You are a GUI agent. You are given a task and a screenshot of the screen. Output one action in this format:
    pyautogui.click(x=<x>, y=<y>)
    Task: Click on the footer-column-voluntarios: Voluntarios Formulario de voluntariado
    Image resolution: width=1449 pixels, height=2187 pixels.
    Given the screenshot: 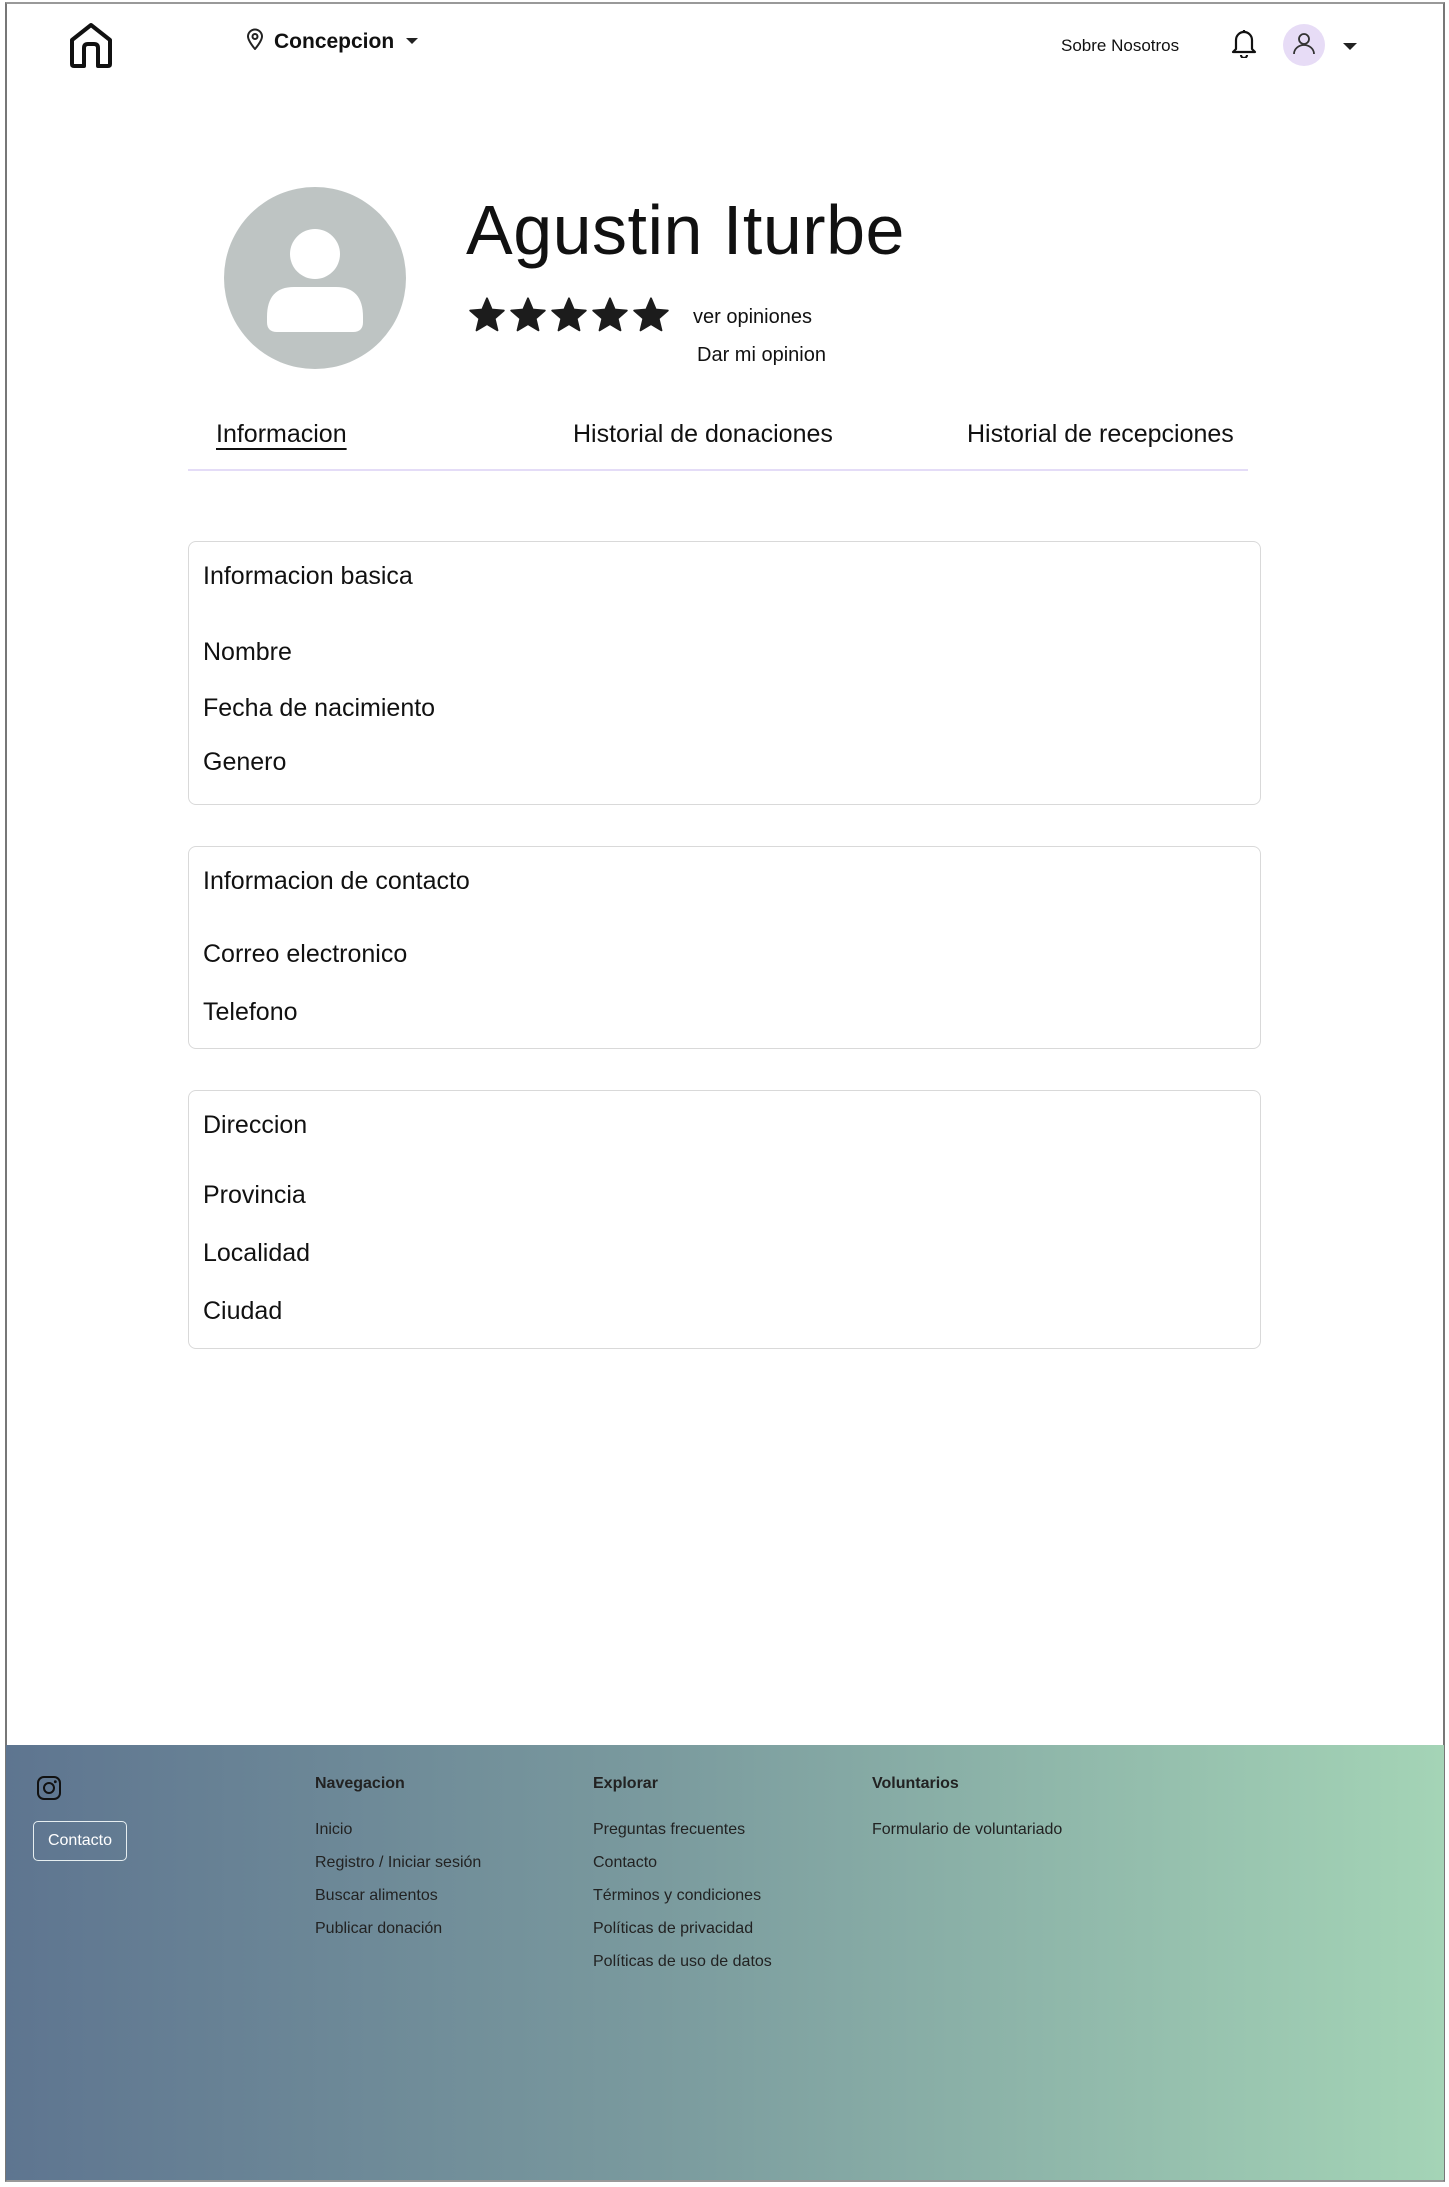 What is the action you would take?
    pyautogui.click(x=967, y=1807)
    